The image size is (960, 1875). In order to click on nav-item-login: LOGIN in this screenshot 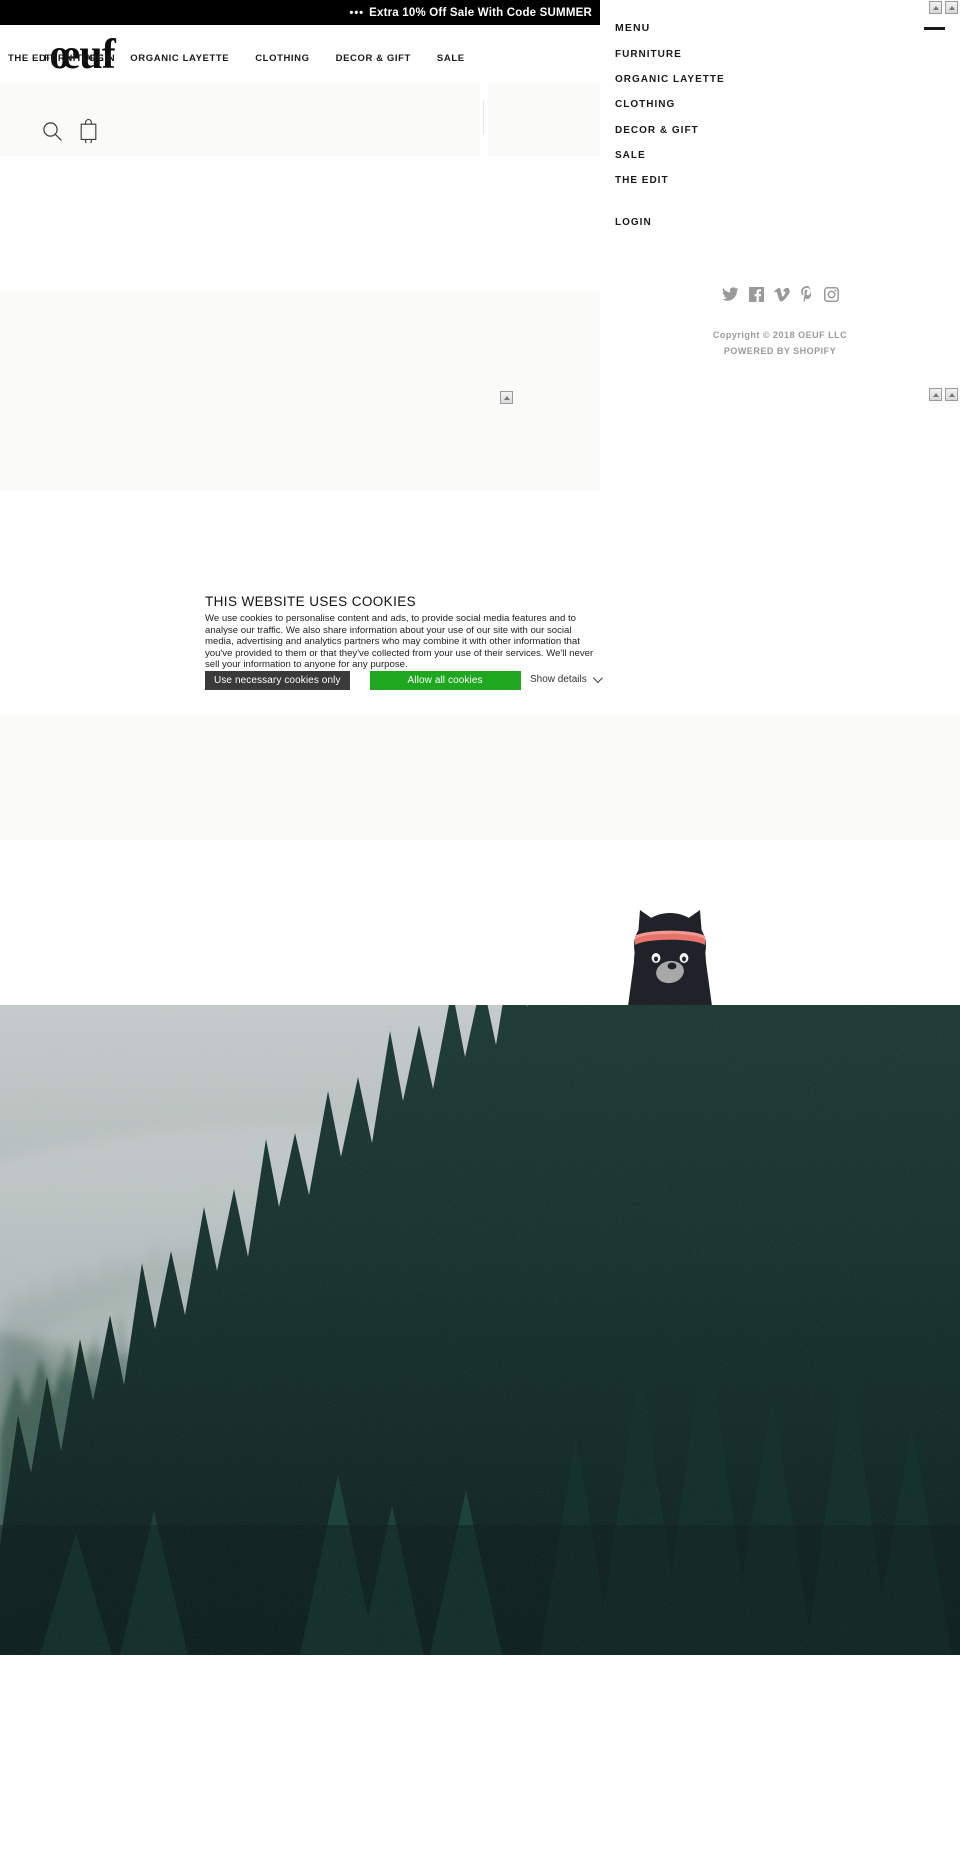, I will do `click(98, 58)`.